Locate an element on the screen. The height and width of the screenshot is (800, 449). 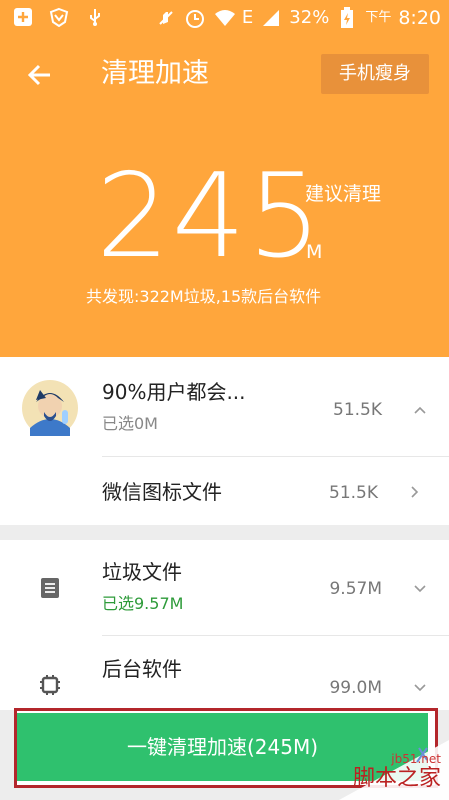
add-notification-icon is located at coordinates (23, 17).